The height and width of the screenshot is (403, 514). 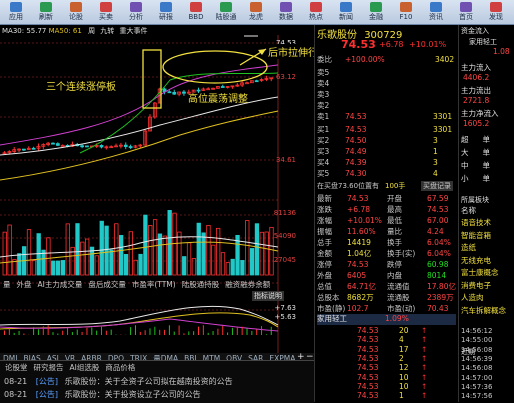 I want to click on toolbar-button: 金融, so click(x=376, y=12).